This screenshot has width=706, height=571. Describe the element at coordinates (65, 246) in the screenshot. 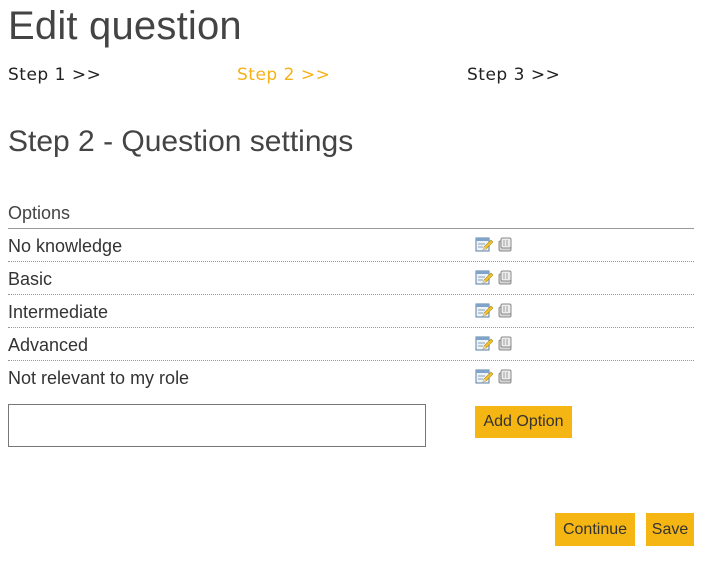

I see `option-label: No knowledge` at that location.